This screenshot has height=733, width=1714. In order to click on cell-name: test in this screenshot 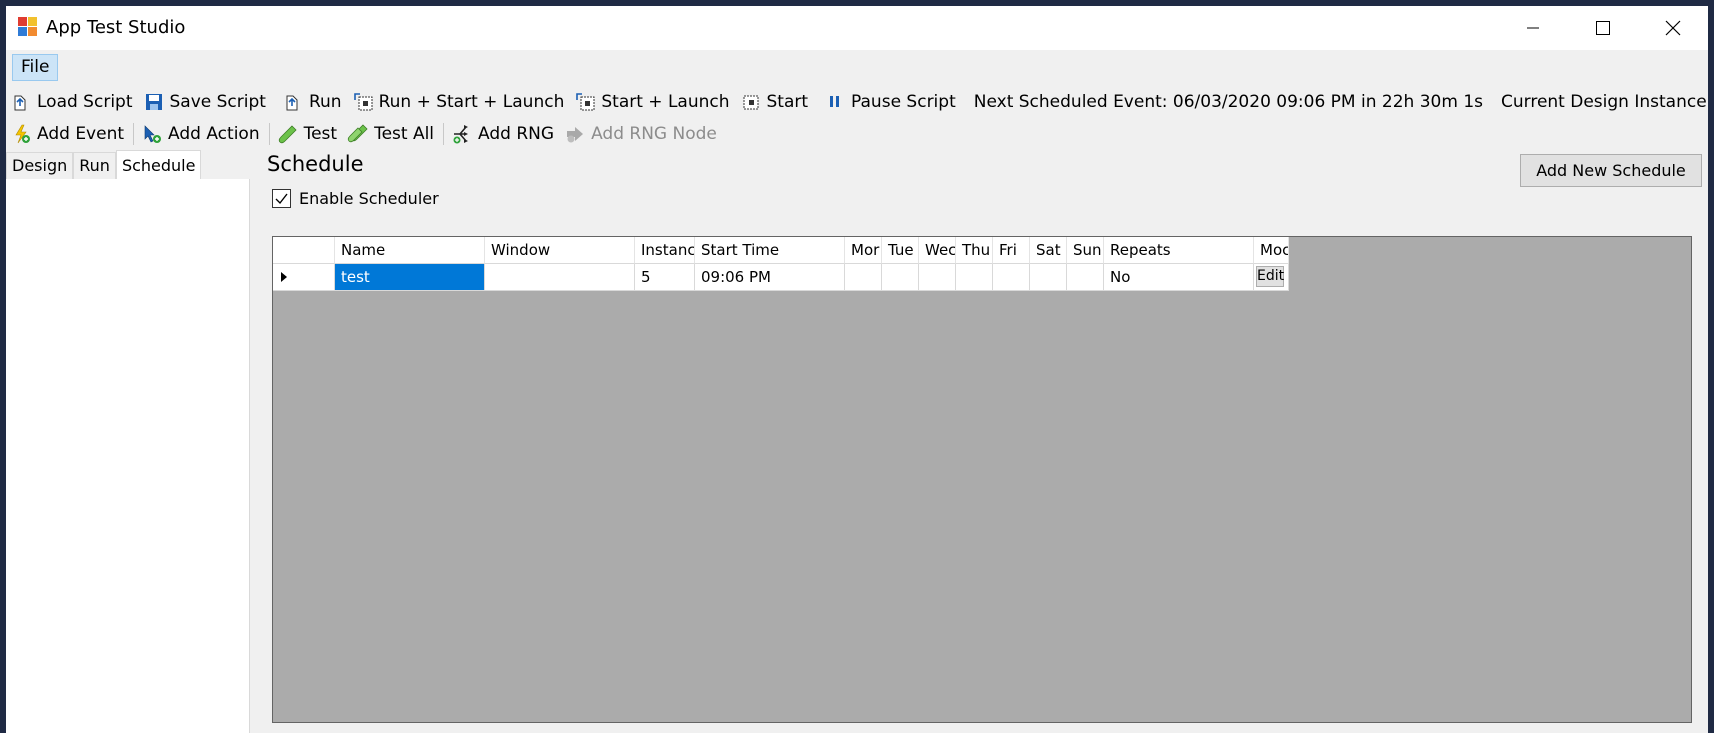, I will do `click(410, 277)`.